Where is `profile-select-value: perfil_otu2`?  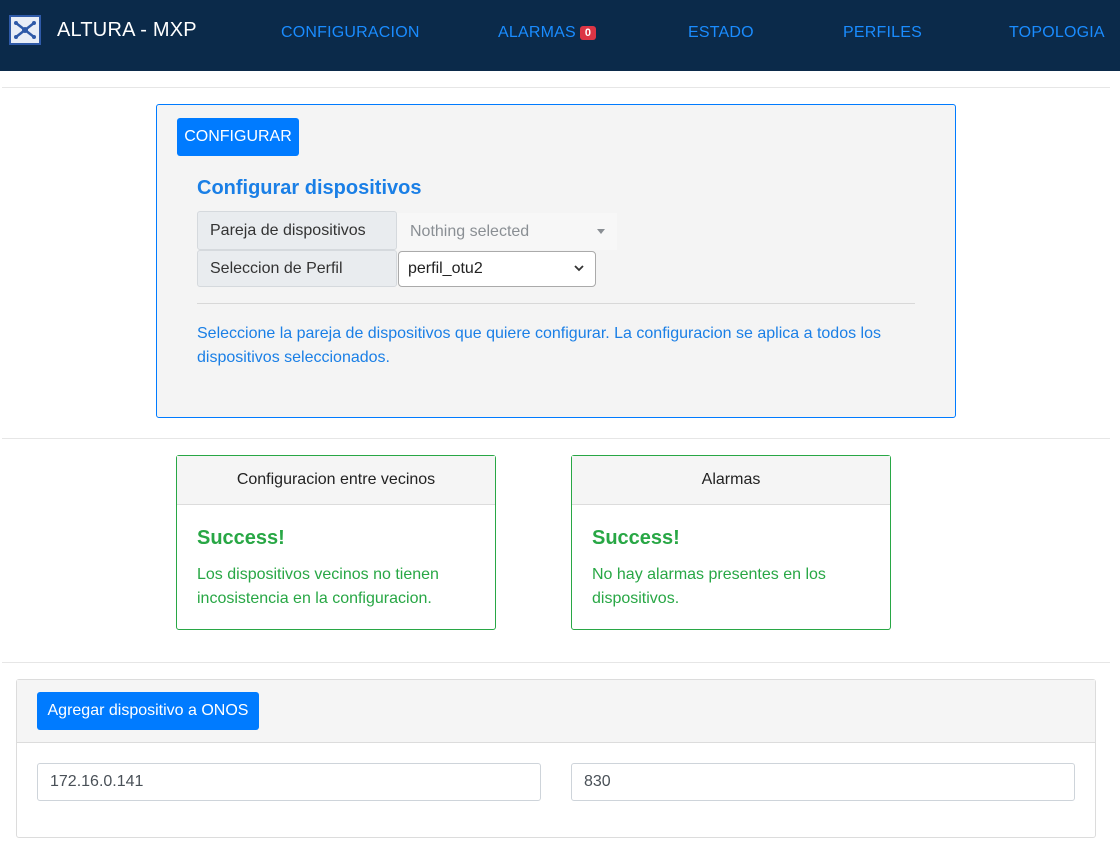
profile-select-value: perfil_otu2 is located at coordinates (445, 268).